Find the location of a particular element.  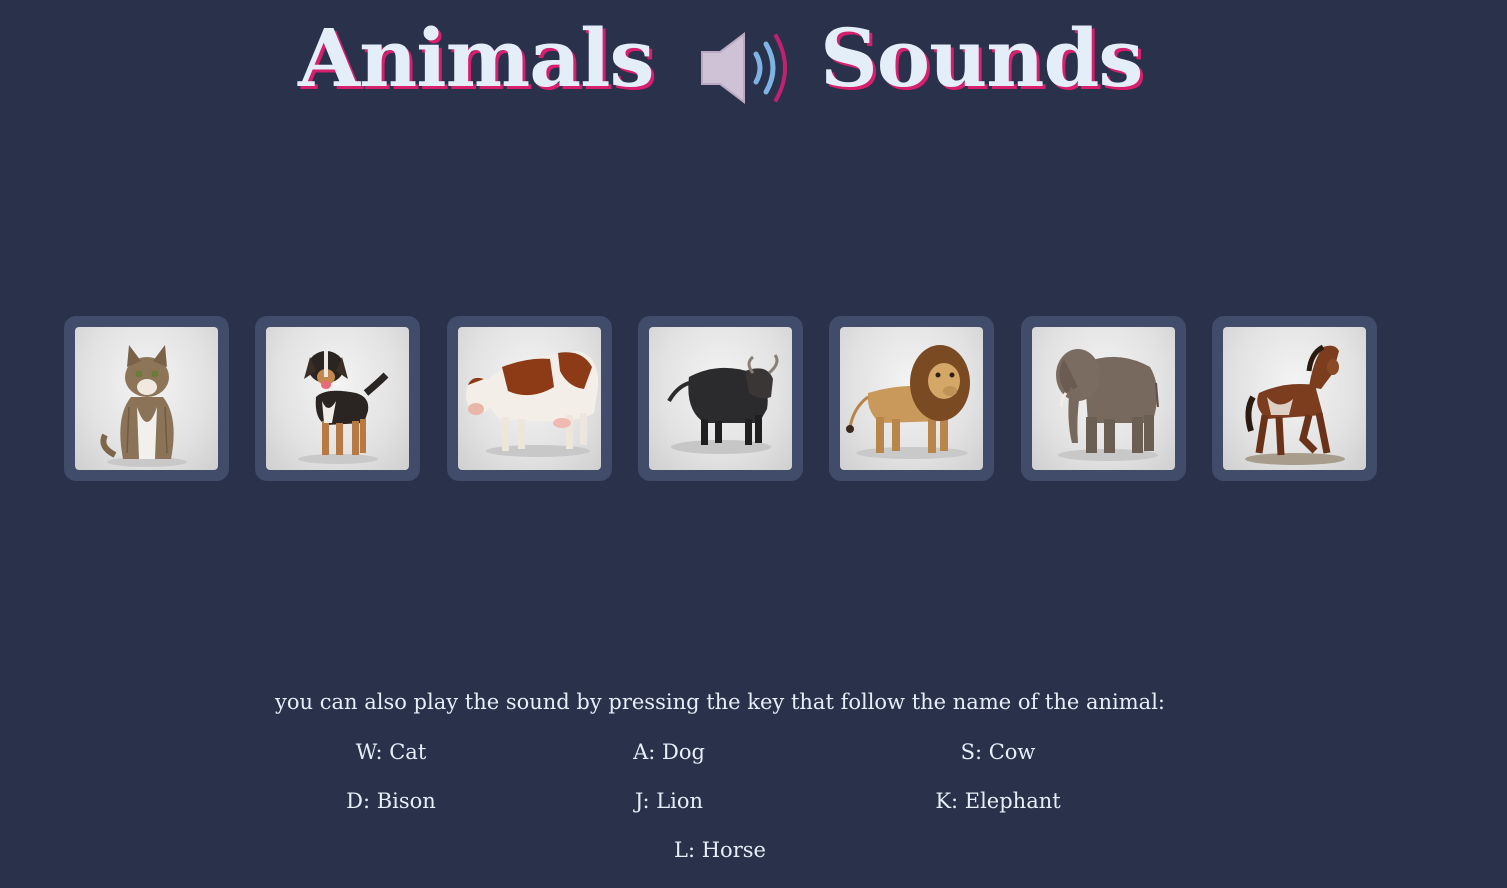

lion-photo is located at coordinates (911, 398).